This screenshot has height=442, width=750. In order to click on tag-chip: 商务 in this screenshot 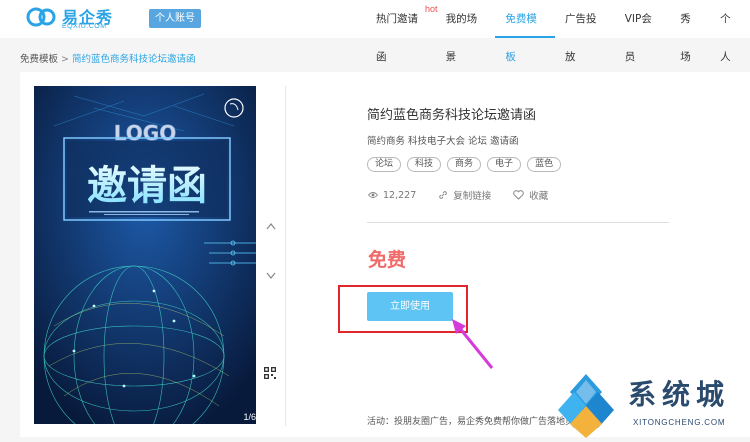, I will do `click(464, 164)`.